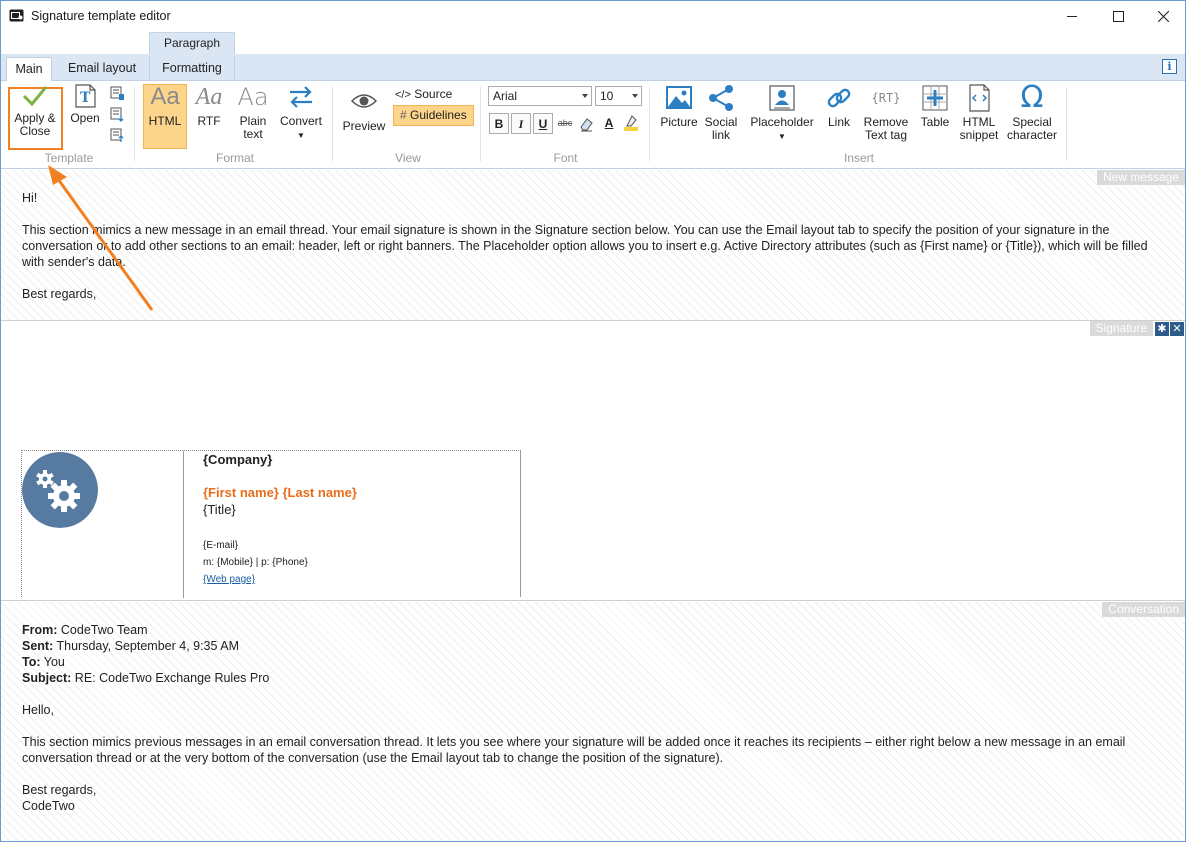 Image resolution: width=1186 pixels, height=842 pixels. I want to click on rtf-format-button: Aa RTF, so click(209, 105).